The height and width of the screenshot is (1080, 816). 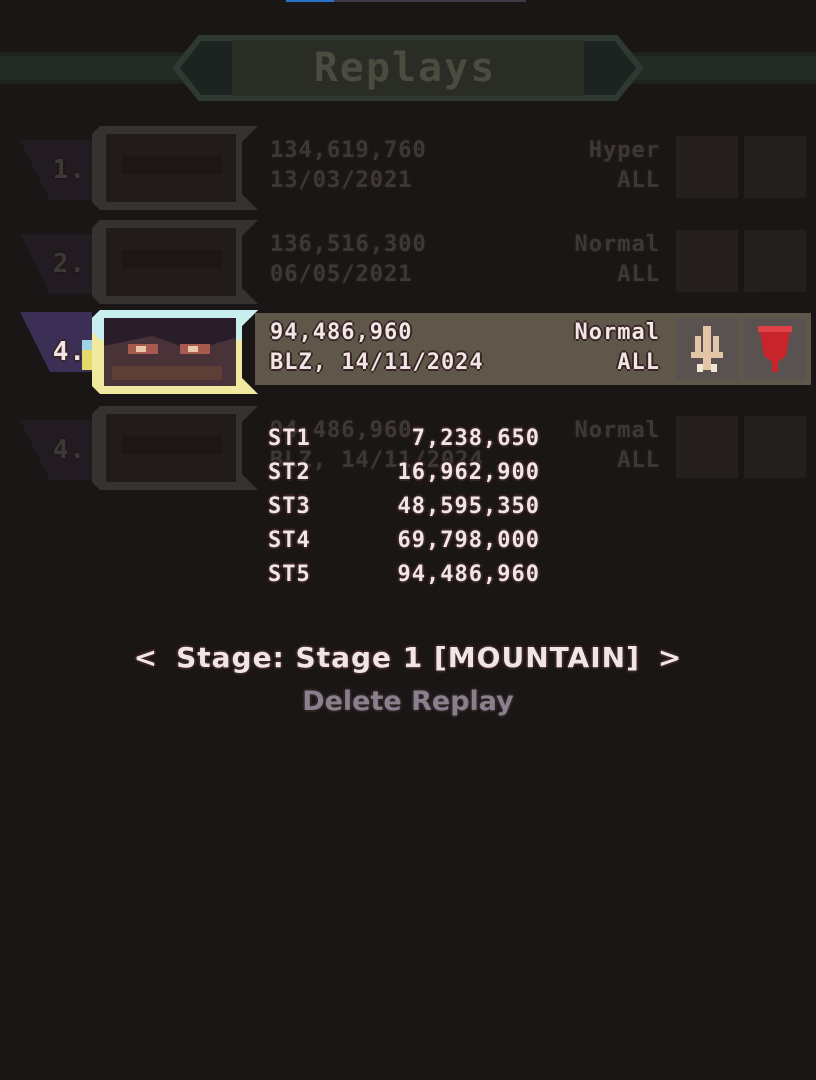 I want to click on stage-label: ST1, so click(x=289, y=438).